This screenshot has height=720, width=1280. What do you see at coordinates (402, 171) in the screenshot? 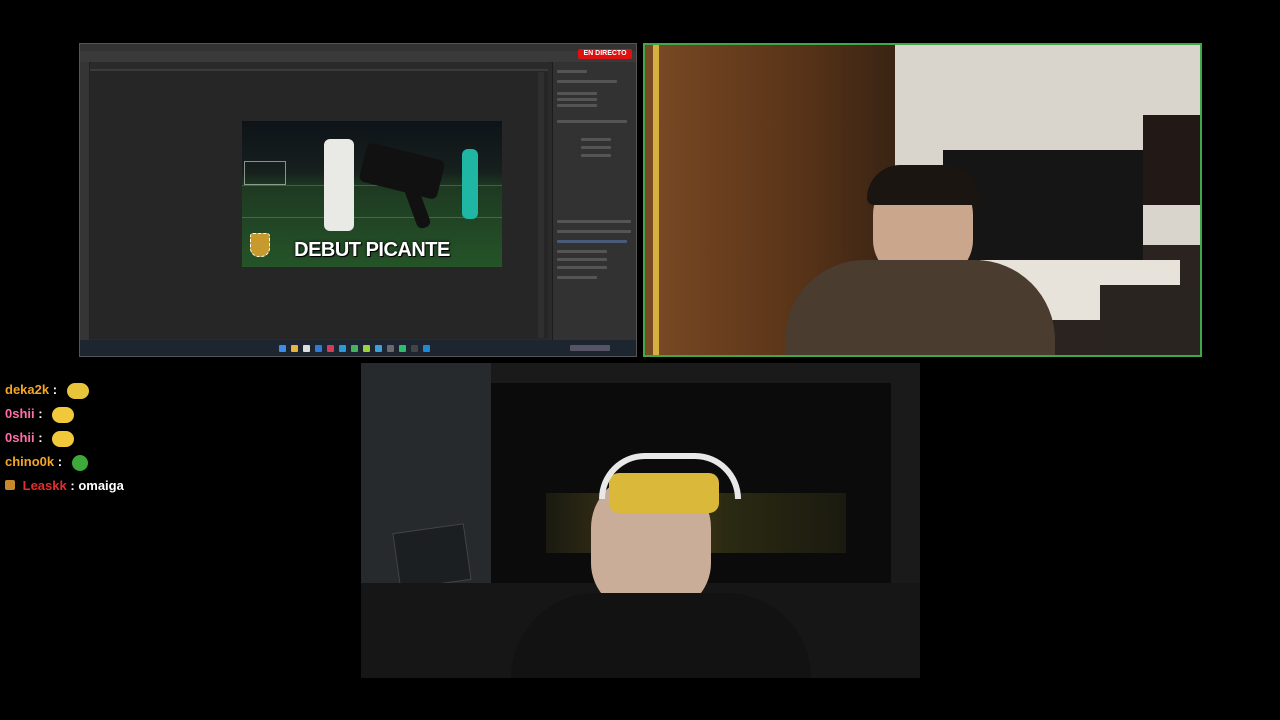
I see `player-black` at bounding box center [402, 171].